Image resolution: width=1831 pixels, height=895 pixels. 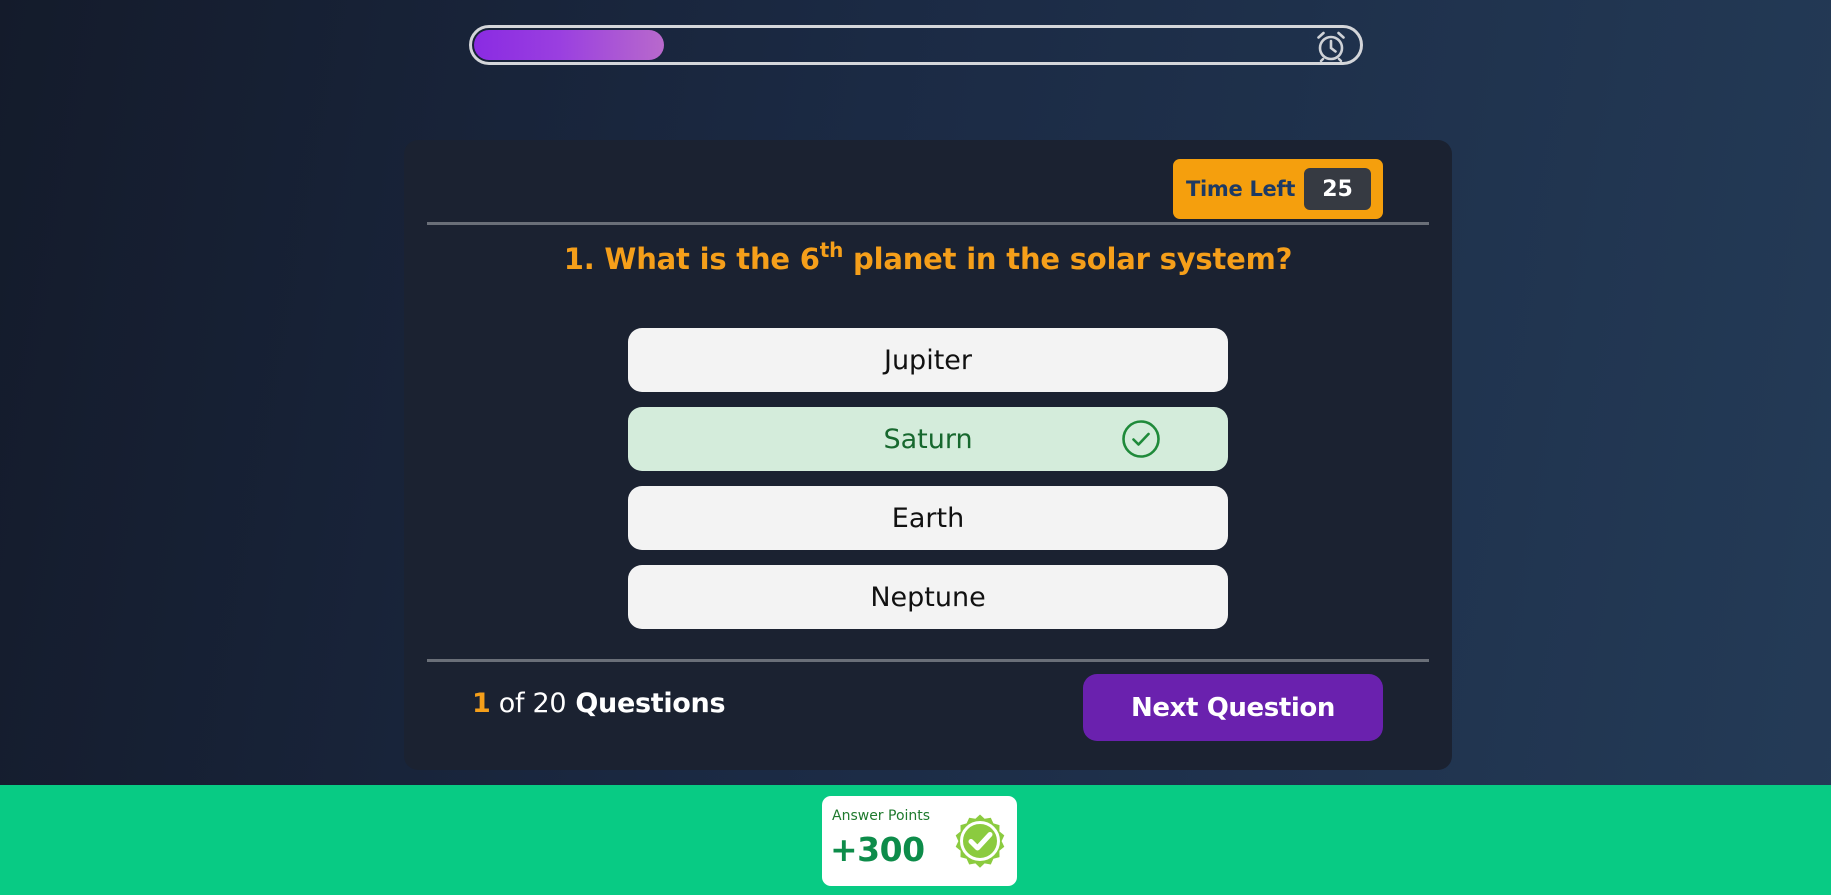 I want to click on option-neptune: Neptune, so click(x=928, y=597).